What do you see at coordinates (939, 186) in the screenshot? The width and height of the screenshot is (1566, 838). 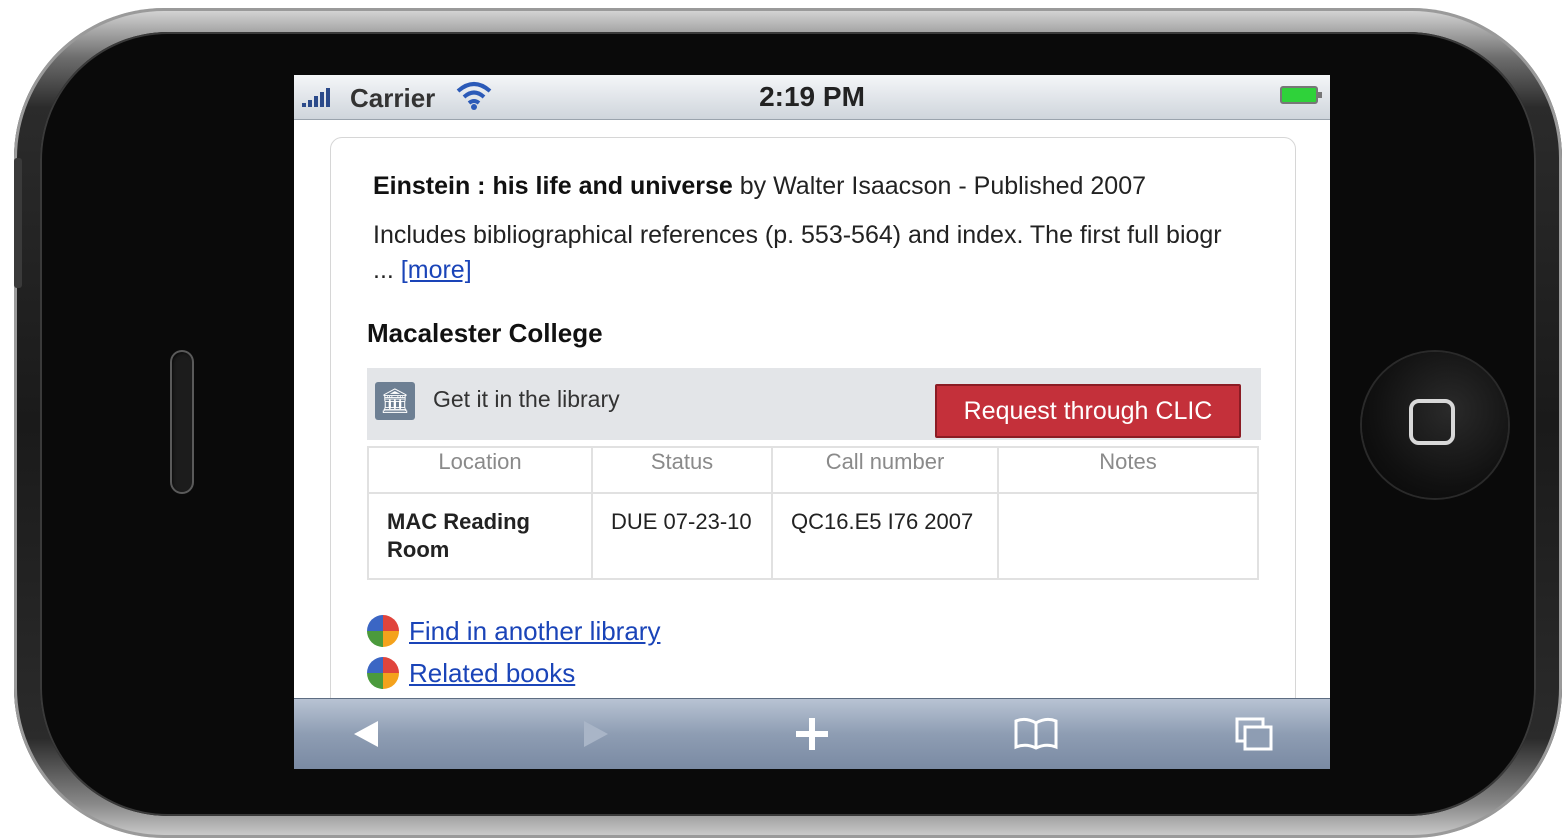 I see `book-byline: by Walter Isaacson - Published 2007` at bounding box center [939, 186].